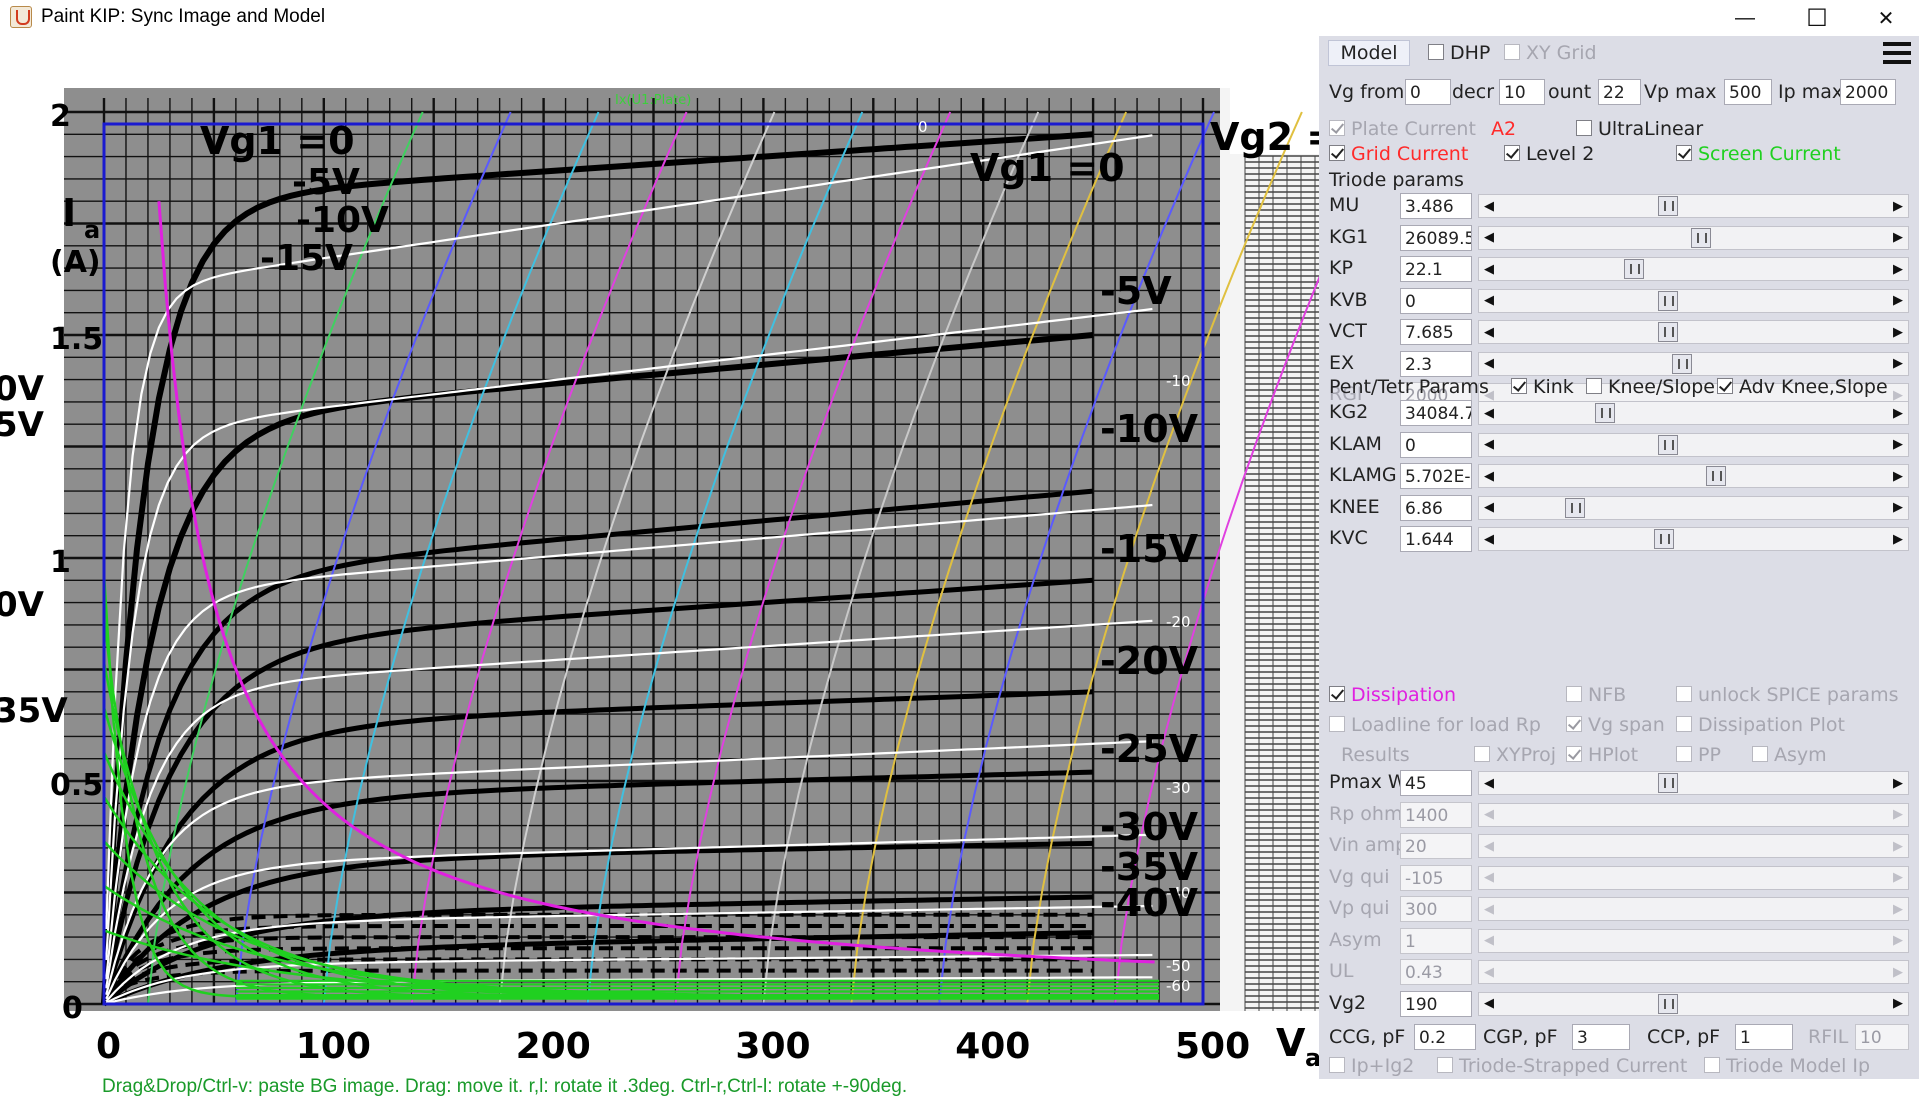 The width and height of the screenshot is (1919, 1098). Describe the element at coordinates (1817, 18) in the screenshot. I see `maximize-button: ☐` at that location.